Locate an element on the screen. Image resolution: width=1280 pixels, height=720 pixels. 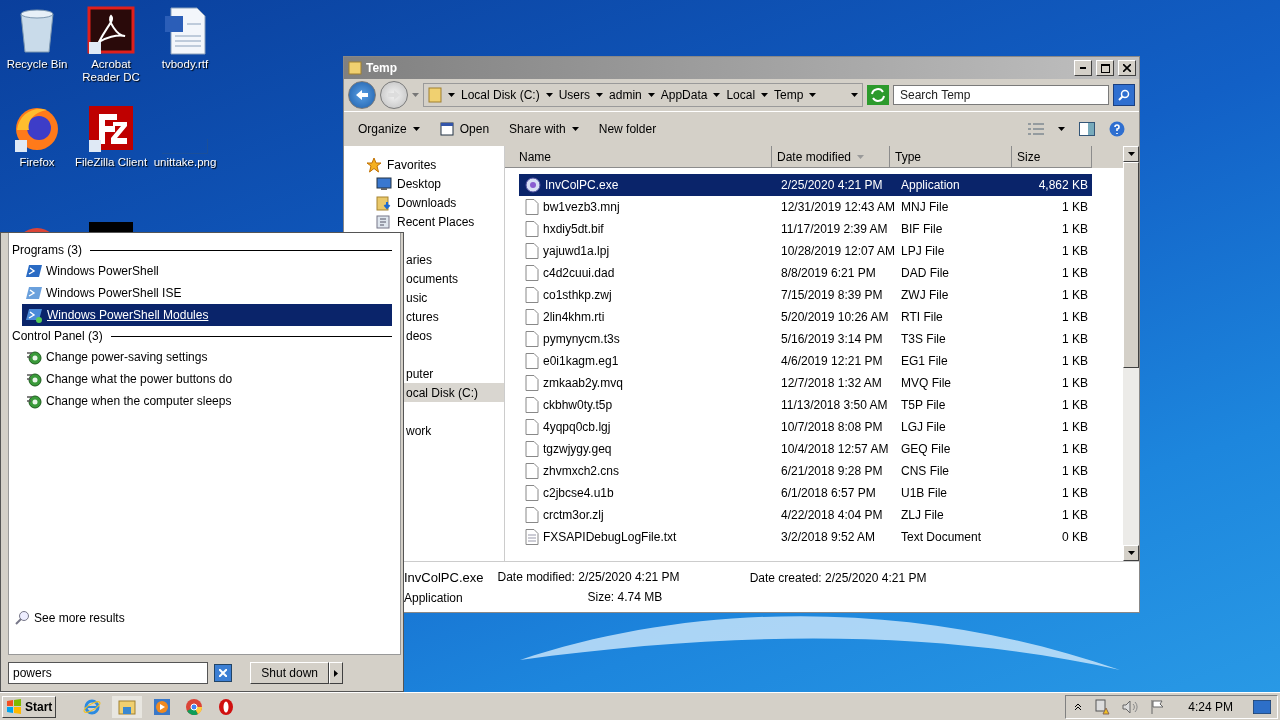
monitor-icon is located at coordinates (384, 183).